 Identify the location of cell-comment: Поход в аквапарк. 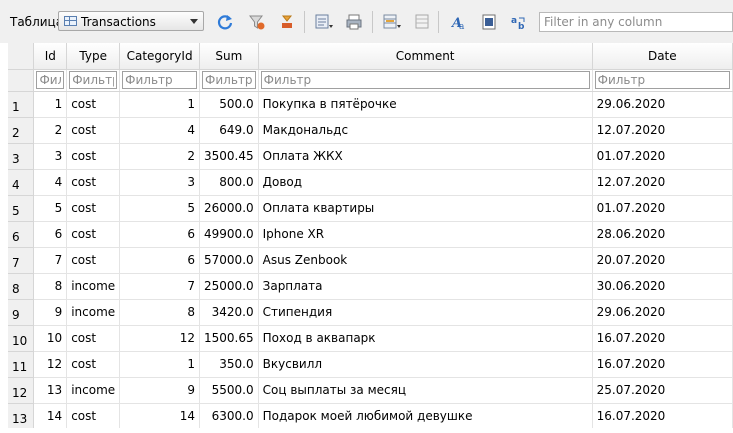
(425, 338).